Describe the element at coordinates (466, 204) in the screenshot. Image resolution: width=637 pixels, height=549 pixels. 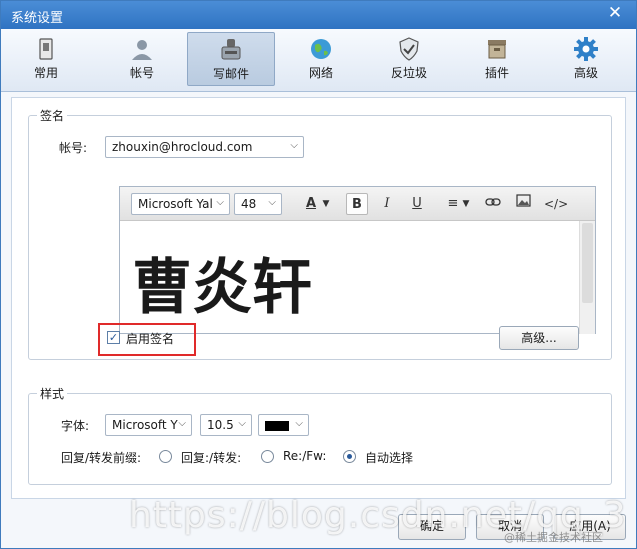
I see `align-dropdown-icon: ▼` at that location.